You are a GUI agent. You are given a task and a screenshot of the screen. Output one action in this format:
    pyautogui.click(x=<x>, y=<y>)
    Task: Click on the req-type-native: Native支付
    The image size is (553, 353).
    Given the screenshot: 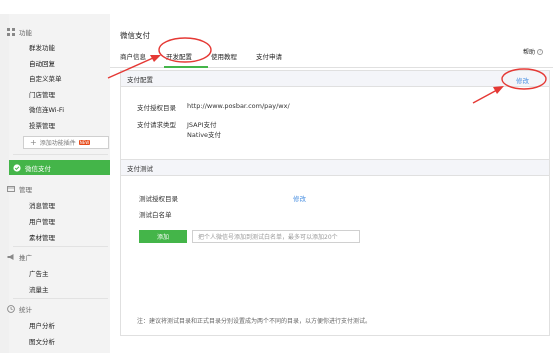 What is the action you would take?
    pyautogui.click(x=204, y=135)
    